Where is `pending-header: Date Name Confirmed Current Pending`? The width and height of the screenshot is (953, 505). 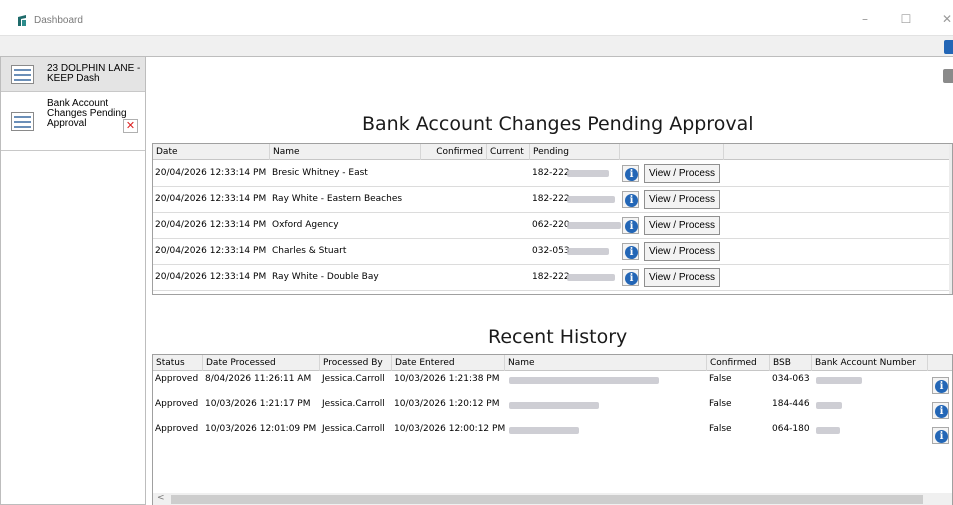 pending-header: Date Name Confirmed Current Pending is located at coordinates (552, 152).